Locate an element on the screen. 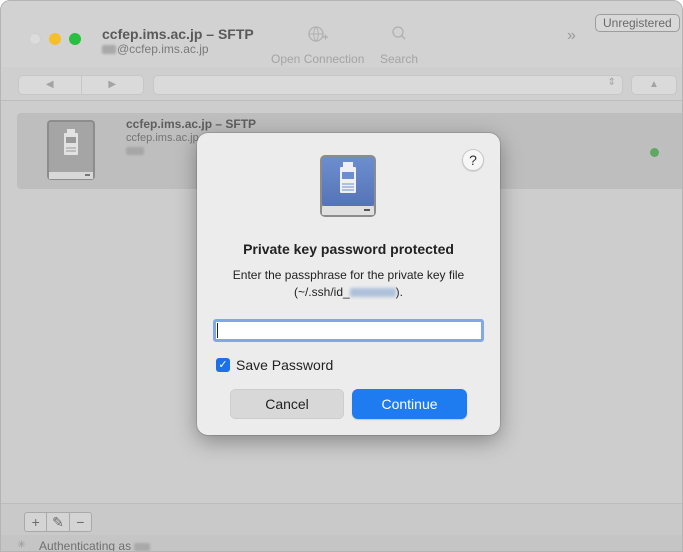  window-subtitle: @ccfep.ims.ac.jp is located at coordinates (155, 49).